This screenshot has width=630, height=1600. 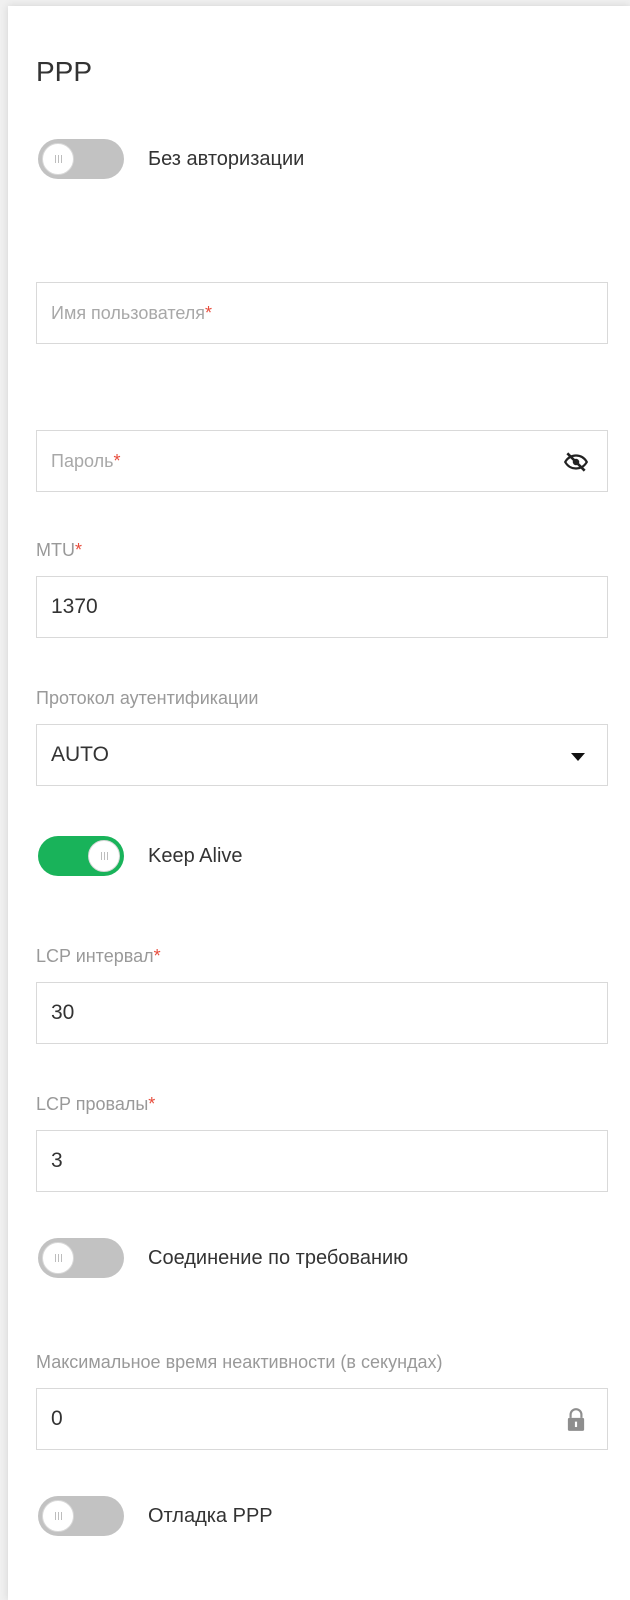 I want to click on debug-ppp-label: Отладка PPP, so click(x=210, y=1516).